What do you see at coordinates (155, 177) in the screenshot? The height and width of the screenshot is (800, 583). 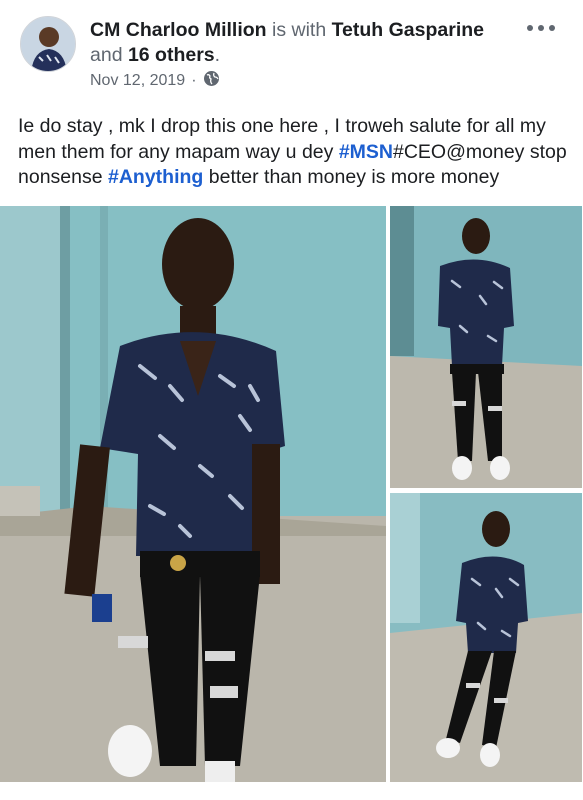 I see `hashtag-anything: #Anything` at bounding box center [155, 177].